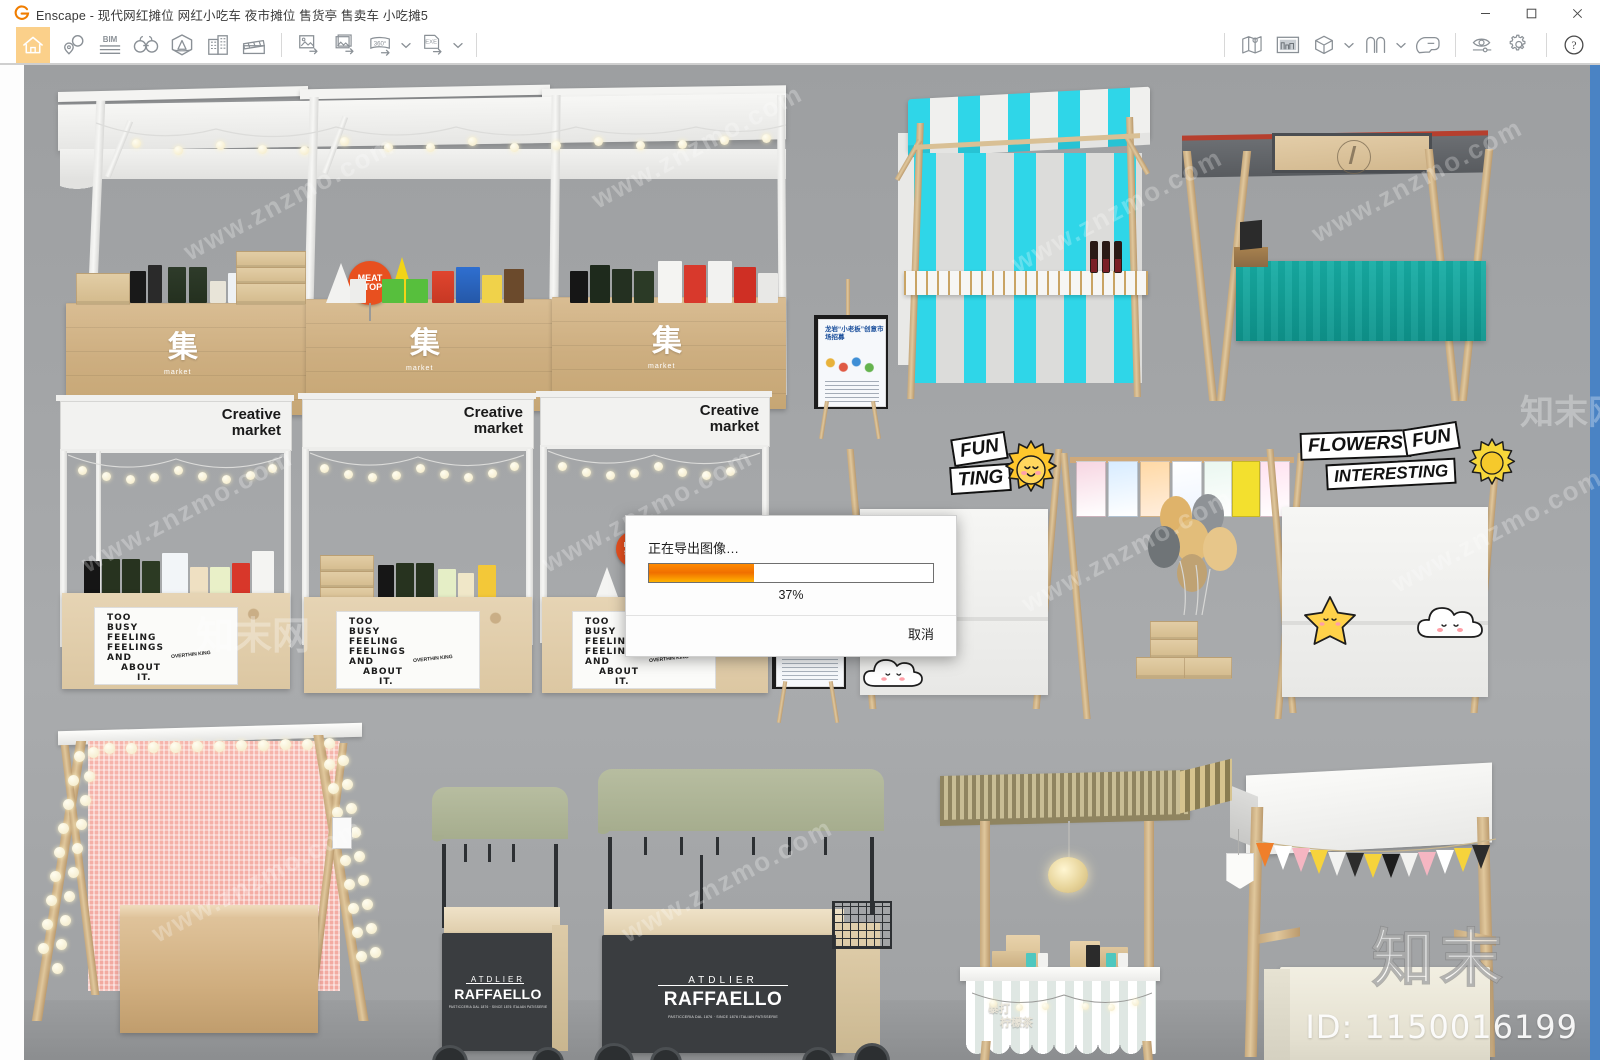  Describe the element at coordinates (432, 659) in the screenshot. I see `busy-poster-small-2: OVERTHIN KING` at that location.